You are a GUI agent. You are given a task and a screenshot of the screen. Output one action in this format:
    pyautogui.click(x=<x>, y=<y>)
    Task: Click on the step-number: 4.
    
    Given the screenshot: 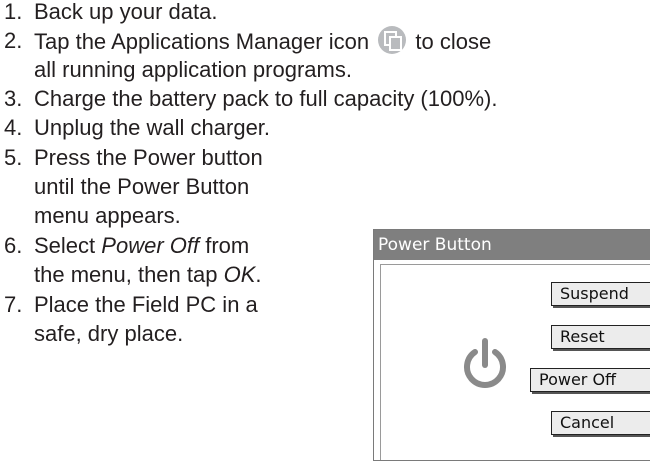 What is the action you would take?
    pyautogui.click(x=13, y=127)
    